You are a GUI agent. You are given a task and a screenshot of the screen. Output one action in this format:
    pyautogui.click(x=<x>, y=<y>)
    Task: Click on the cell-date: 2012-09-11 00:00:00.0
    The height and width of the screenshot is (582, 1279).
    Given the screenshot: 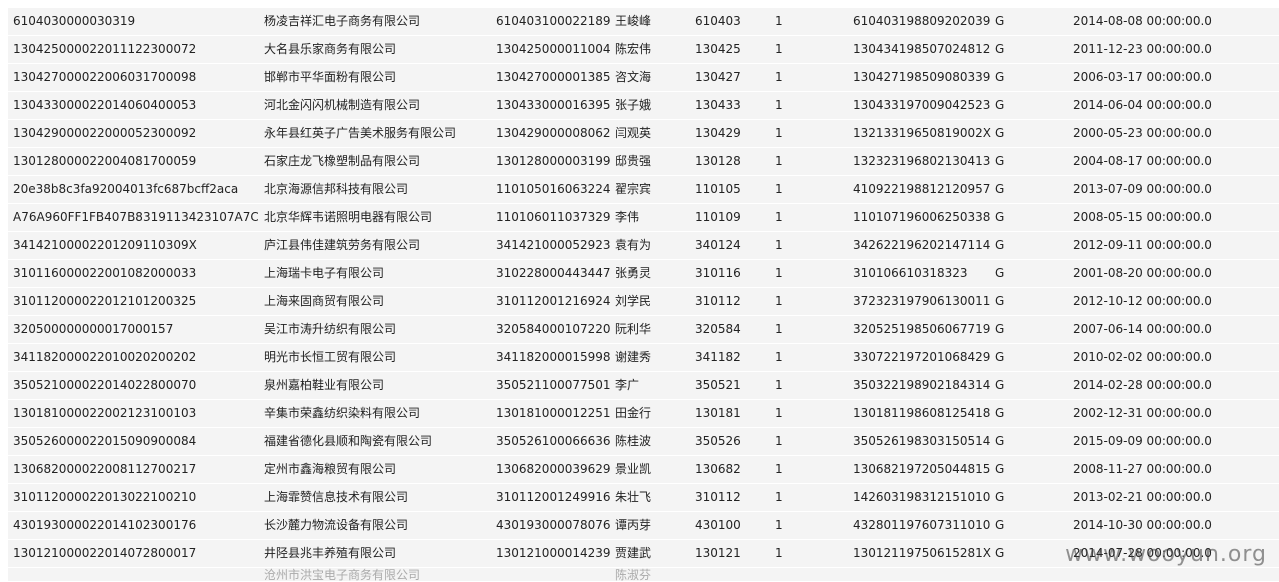 What is the action you would take?
    pyautogui.click(x=1142, y=245)
    